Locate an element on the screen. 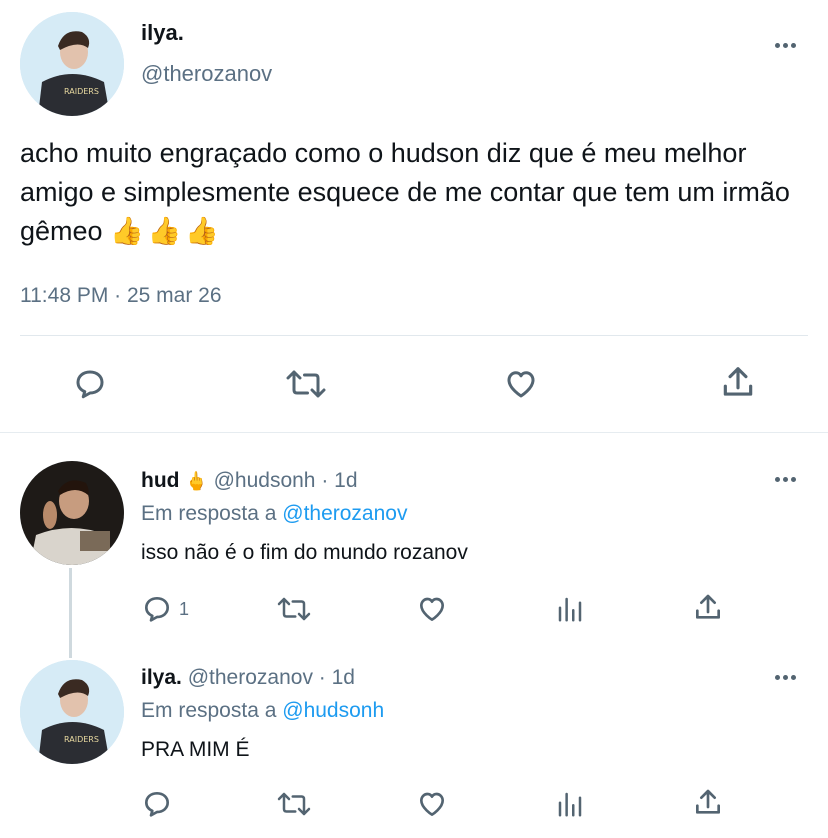 This screenshot has height=838, width=828. reply-count: 1 is located at coordinates (184, 608).